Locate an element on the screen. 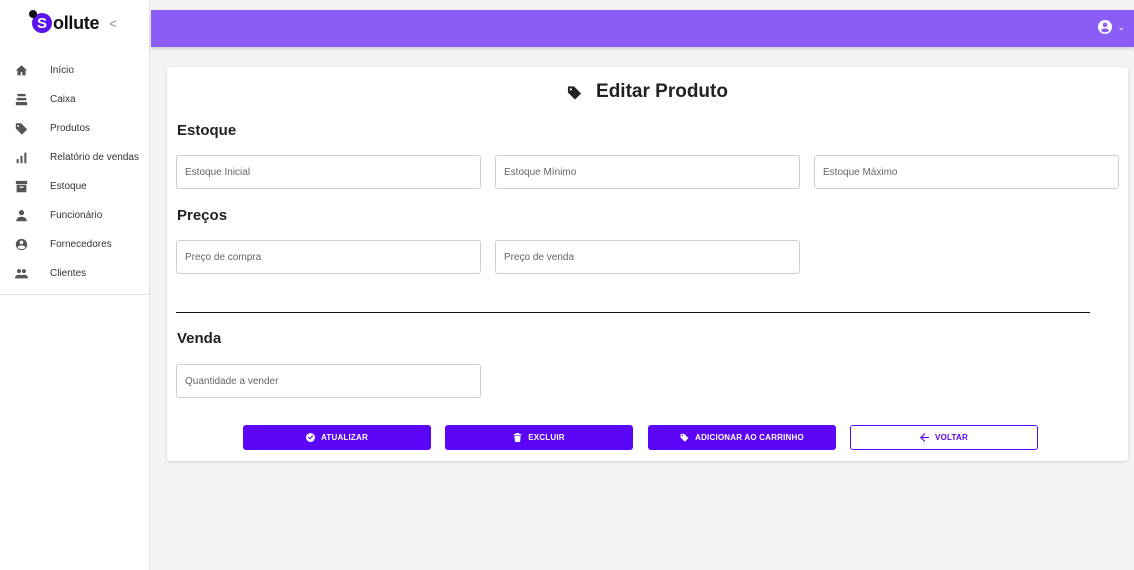 The image size is (1134, 570). chevron-down-icon: ⌄ is located at coordinates (1121, 26).